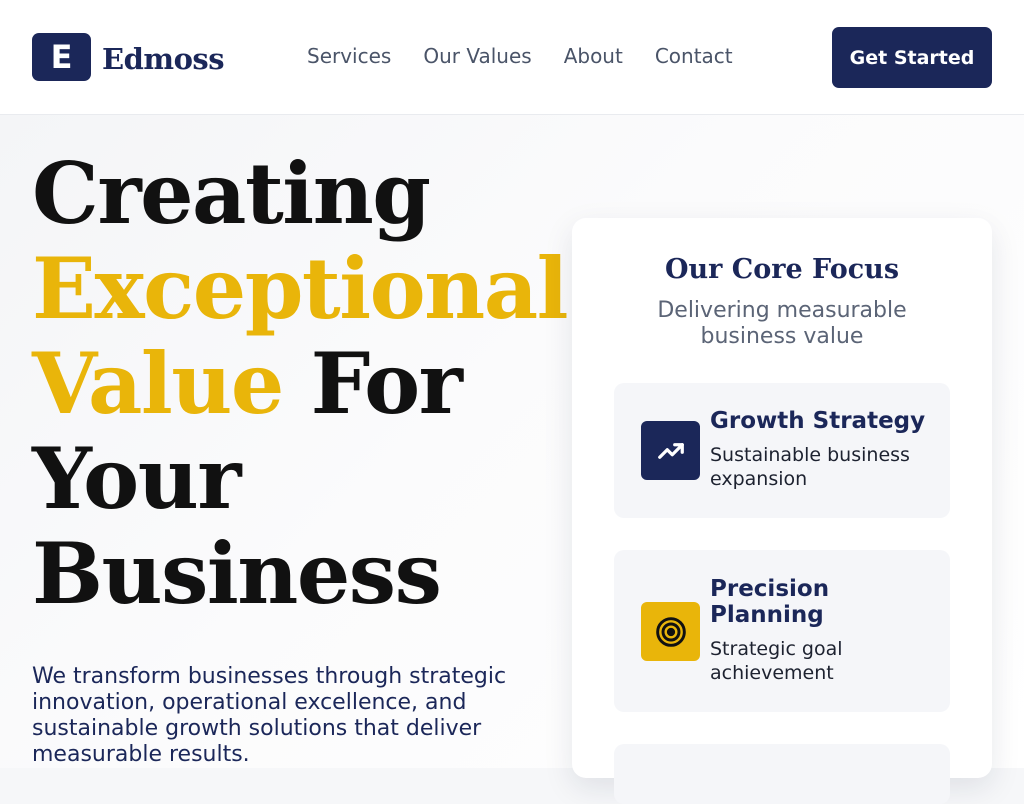  Describe the element at coordinates (670, 631) in the screenshot. I see `target-icon` at that location.